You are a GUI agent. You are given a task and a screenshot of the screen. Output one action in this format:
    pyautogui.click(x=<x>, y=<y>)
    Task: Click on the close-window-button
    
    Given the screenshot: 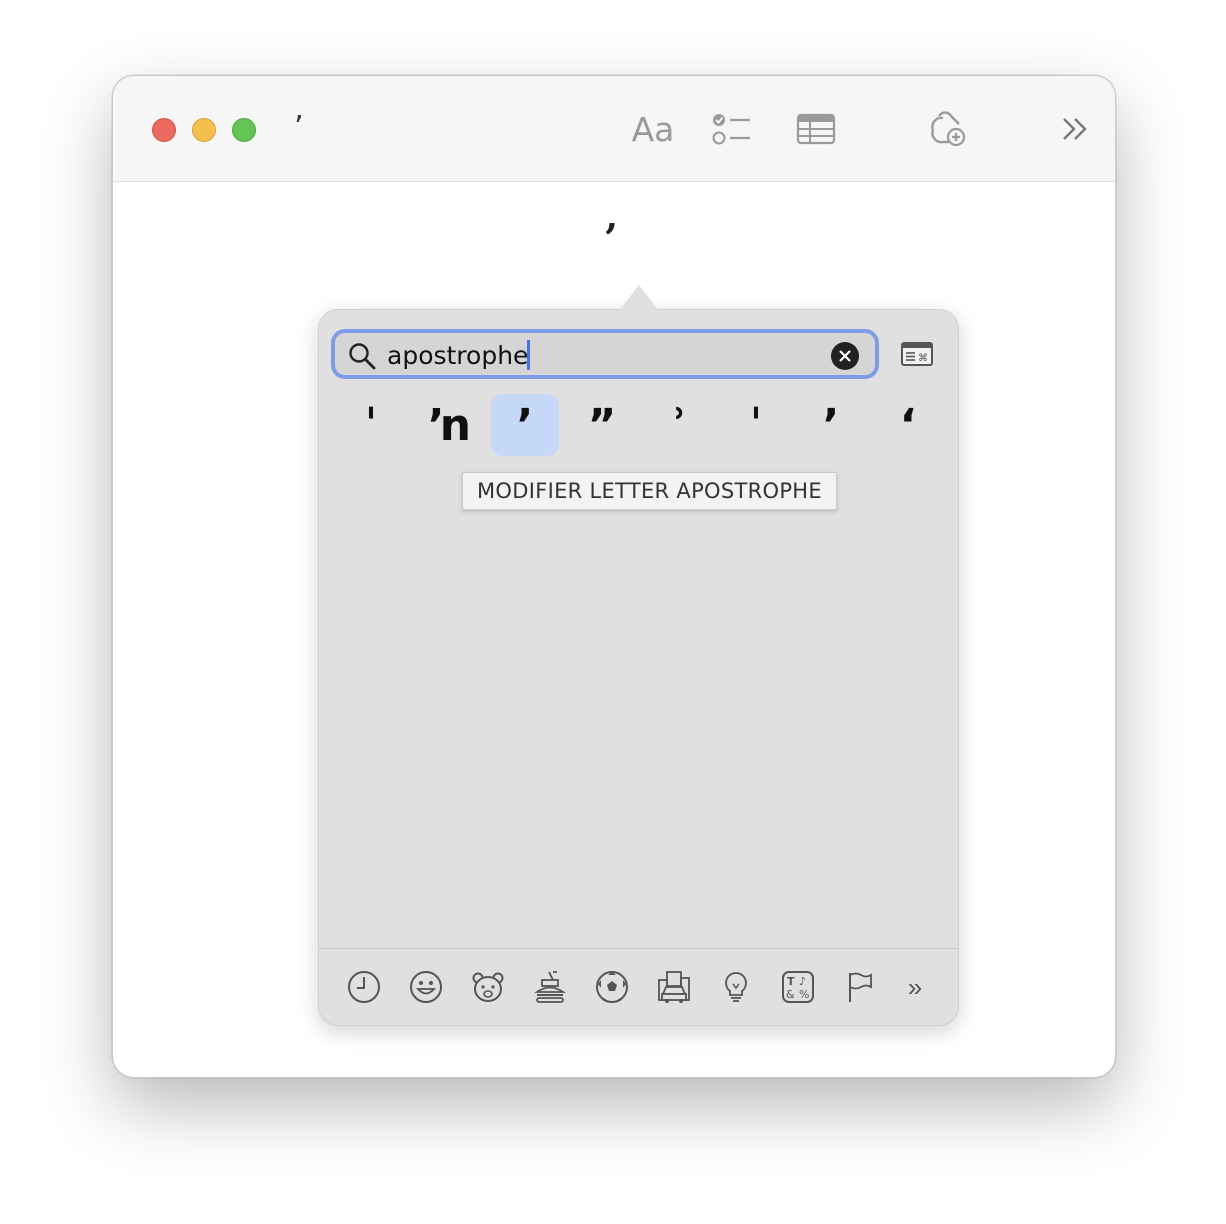 What is the action you would take?
    pyautogui.click(x=164, y=130)
    